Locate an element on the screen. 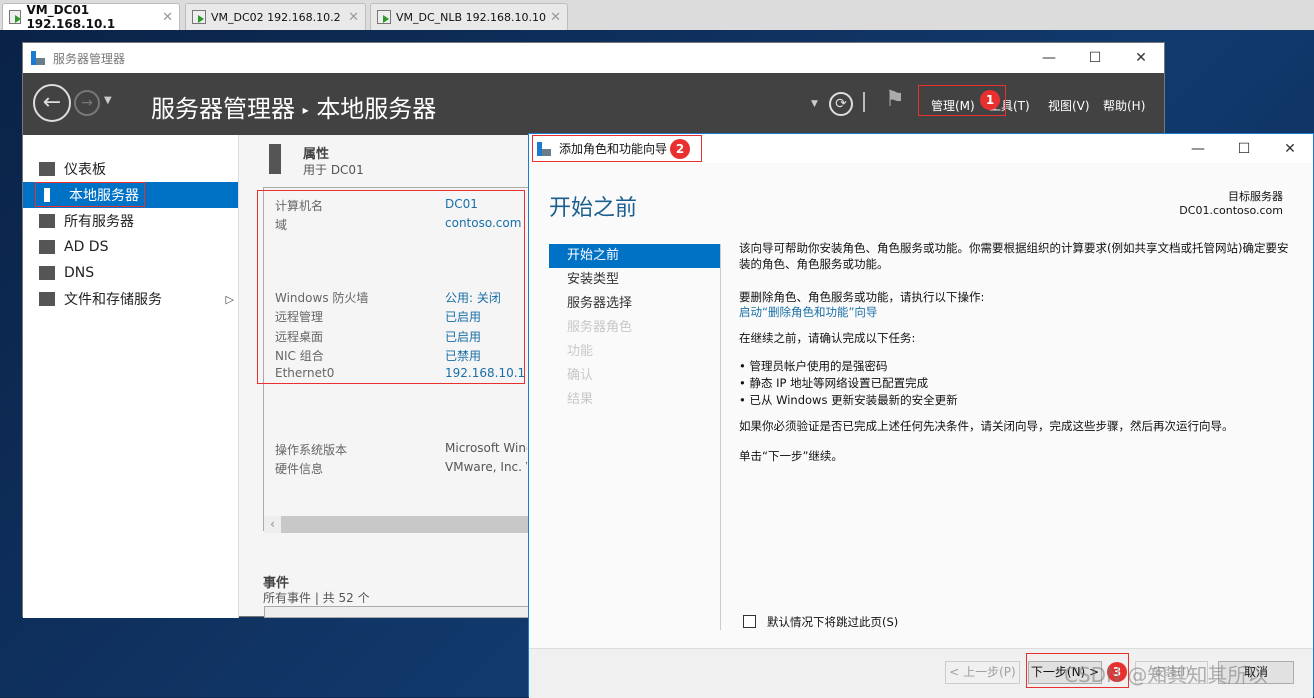  dropdown-icon: ▼ is located at coordinates (814, 104).